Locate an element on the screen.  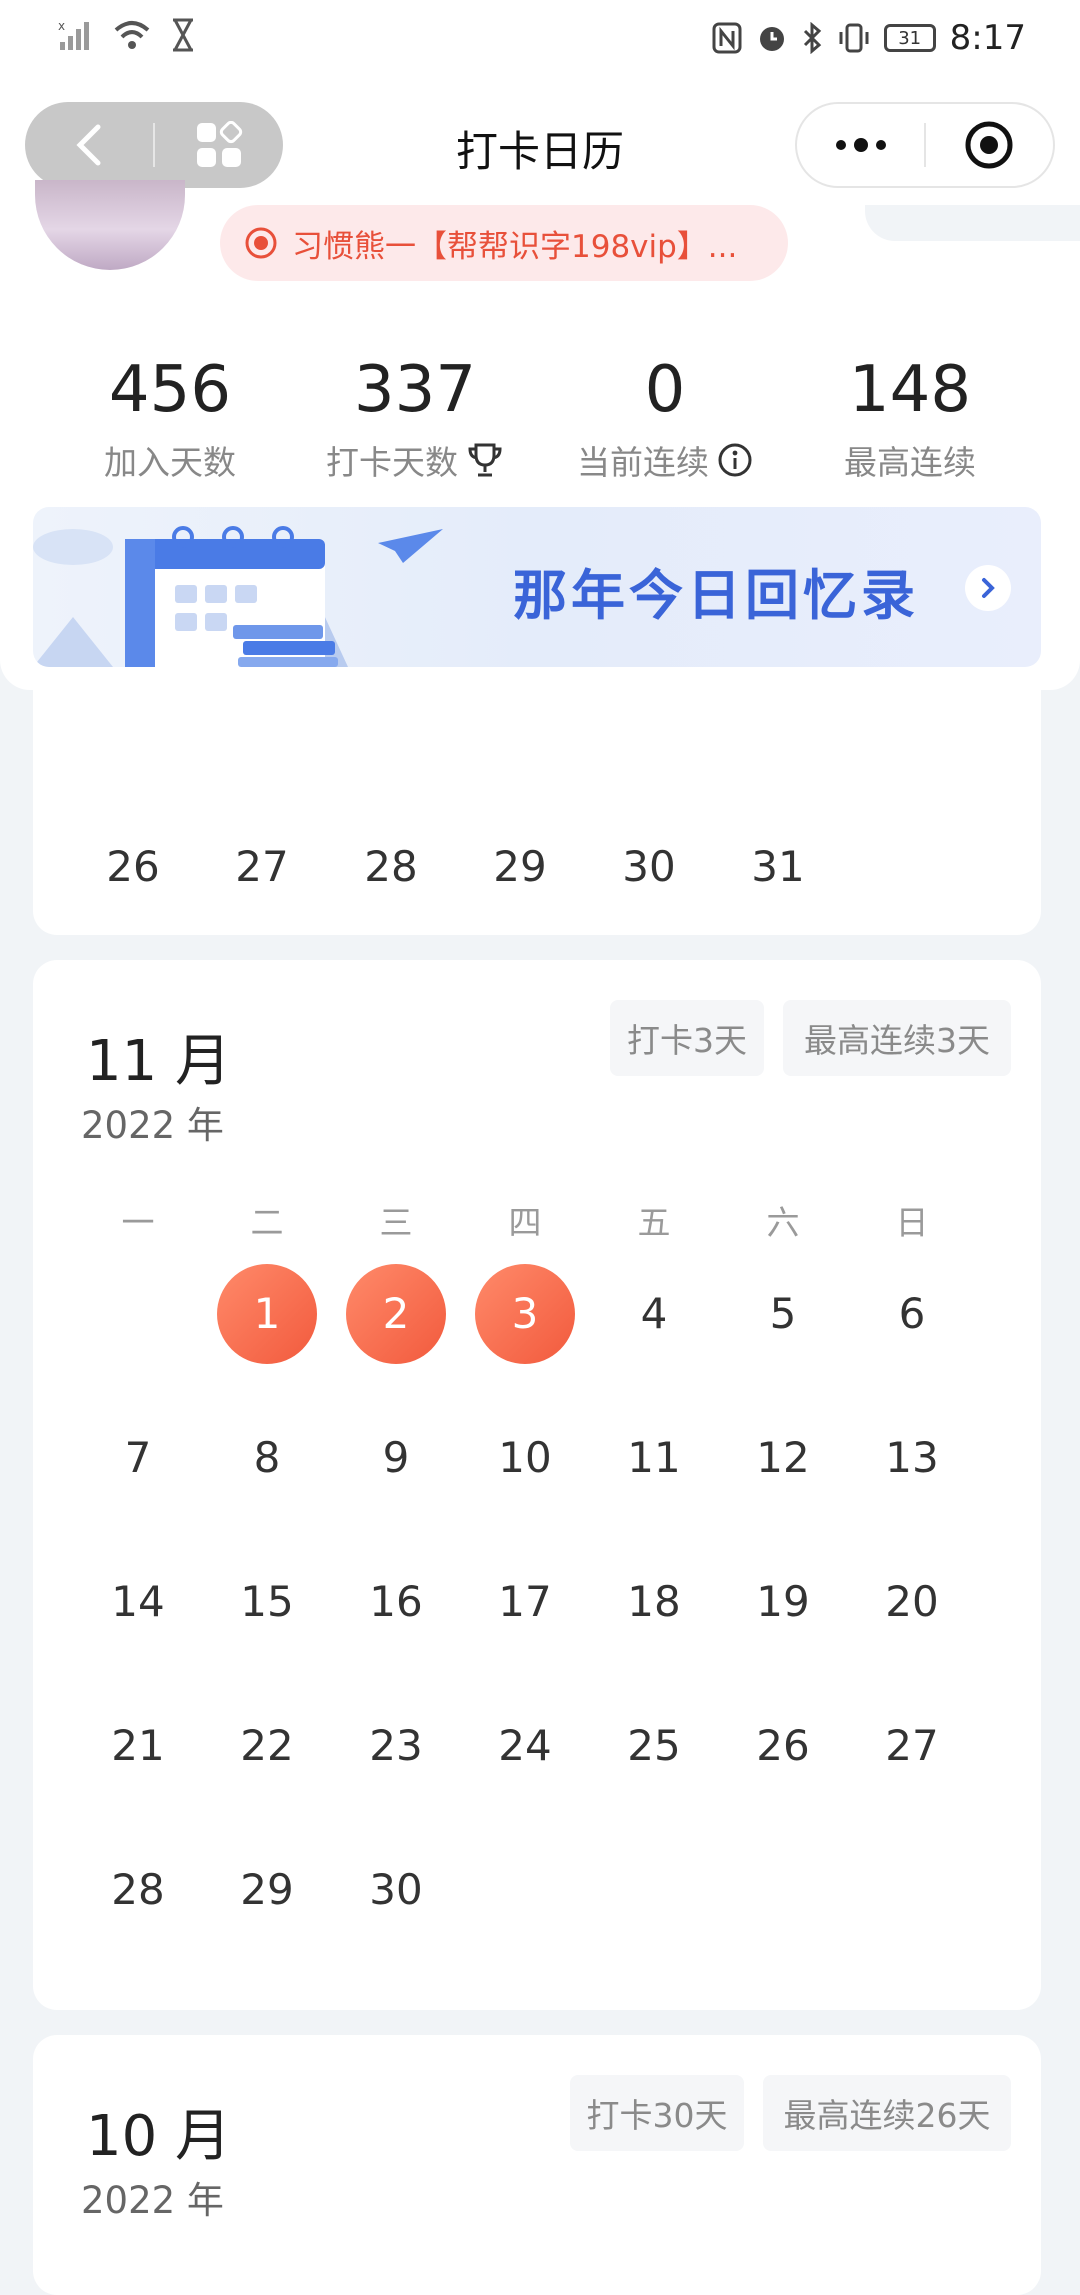
stat-joined-days: 456 加入天数 is located at coordinates (170, 417).